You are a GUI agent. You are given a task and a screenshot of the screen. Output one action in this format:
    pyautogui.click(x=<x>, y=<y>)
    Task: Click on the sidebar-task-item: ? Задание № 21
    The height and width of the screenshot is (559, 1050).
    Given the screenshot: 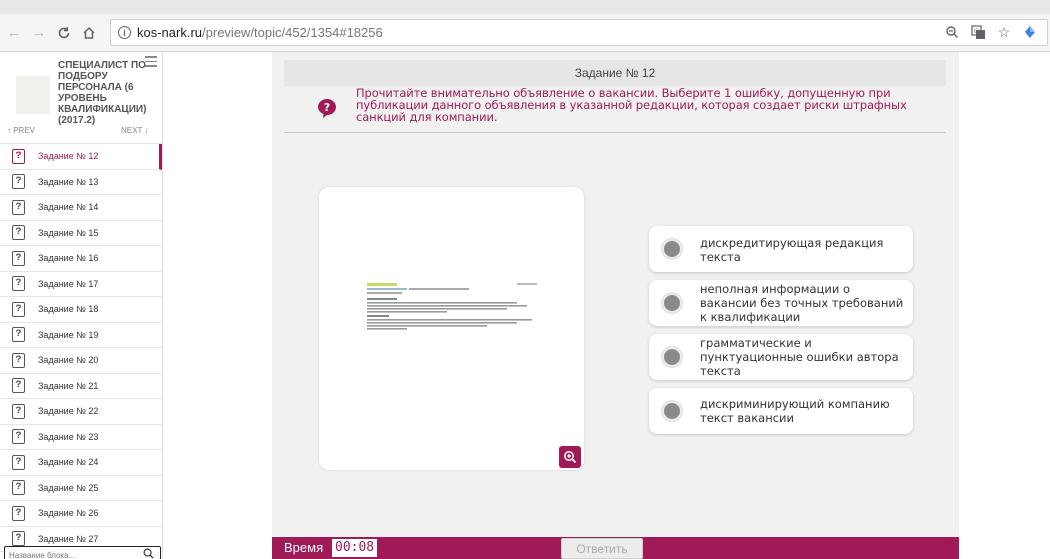 What is the action you would take?
    pyautogui.click(x=81, y=386)
    